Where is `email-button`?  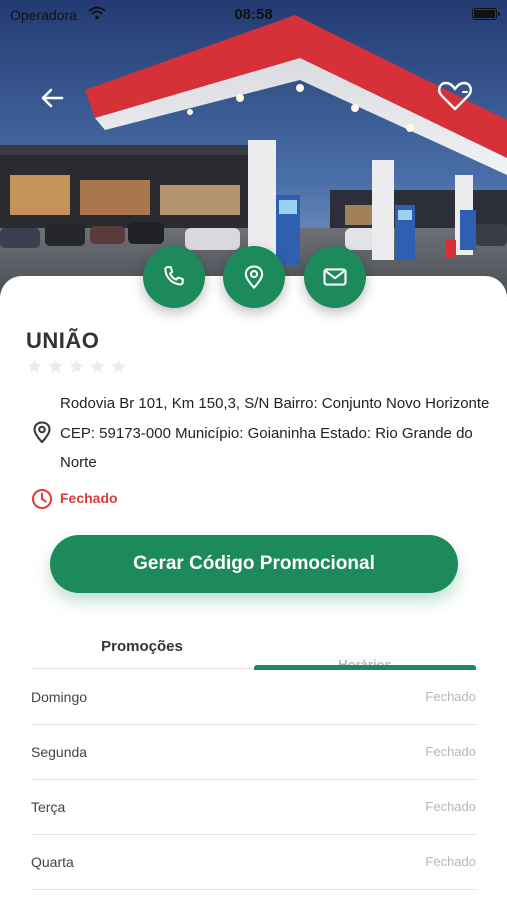
email-button is located at coordinates (335, 277).